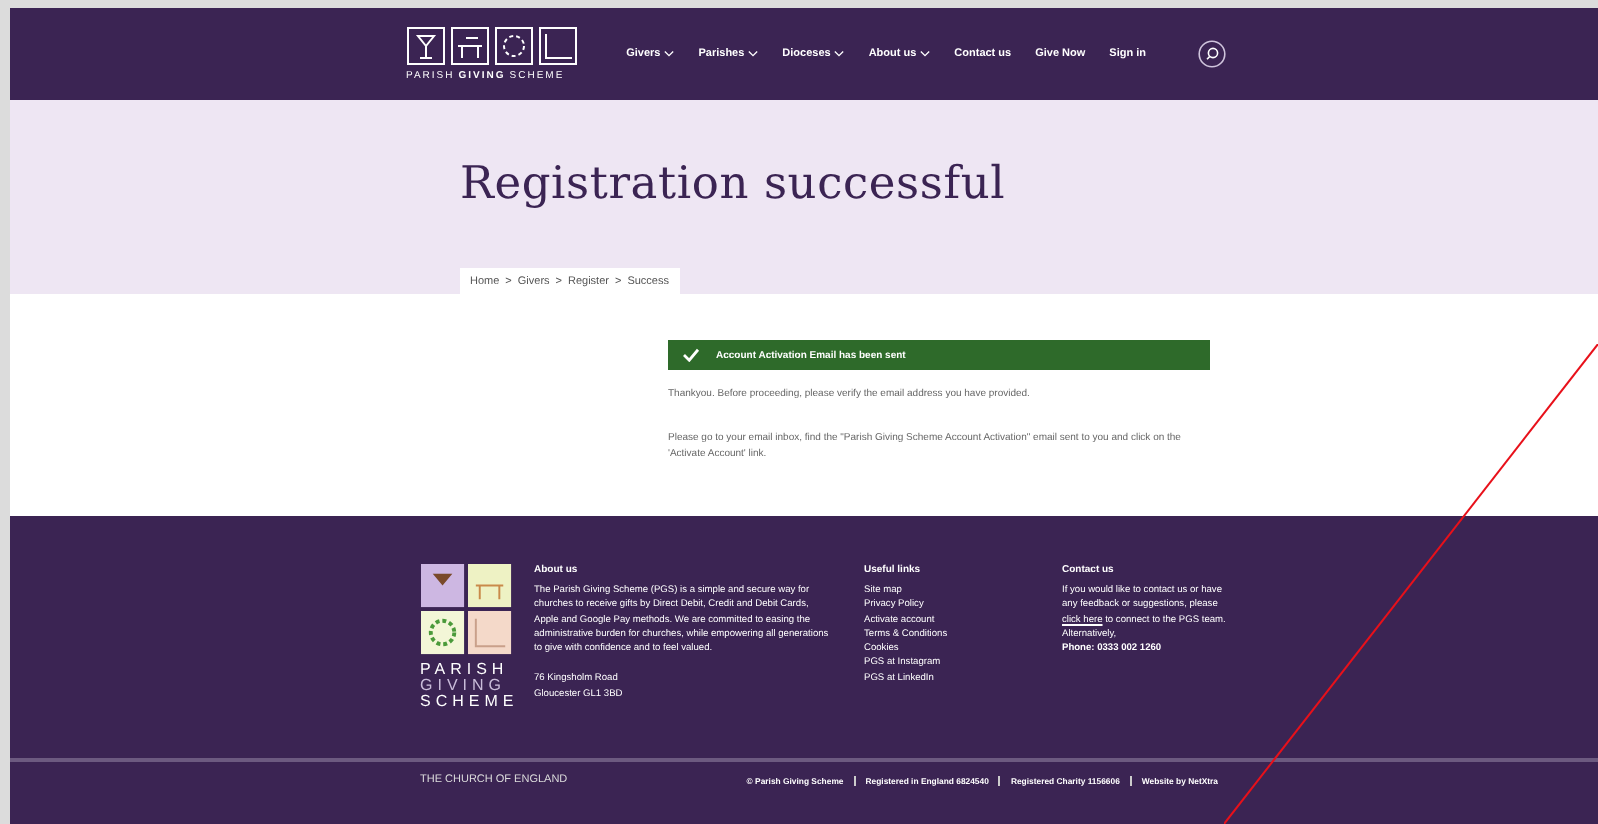 This screenshot has width=1598, height=824. What do you see at coordinates (468, 702) in the screenshot?
I see `logo-text: SCHEME` at bounding box center [468, 702].